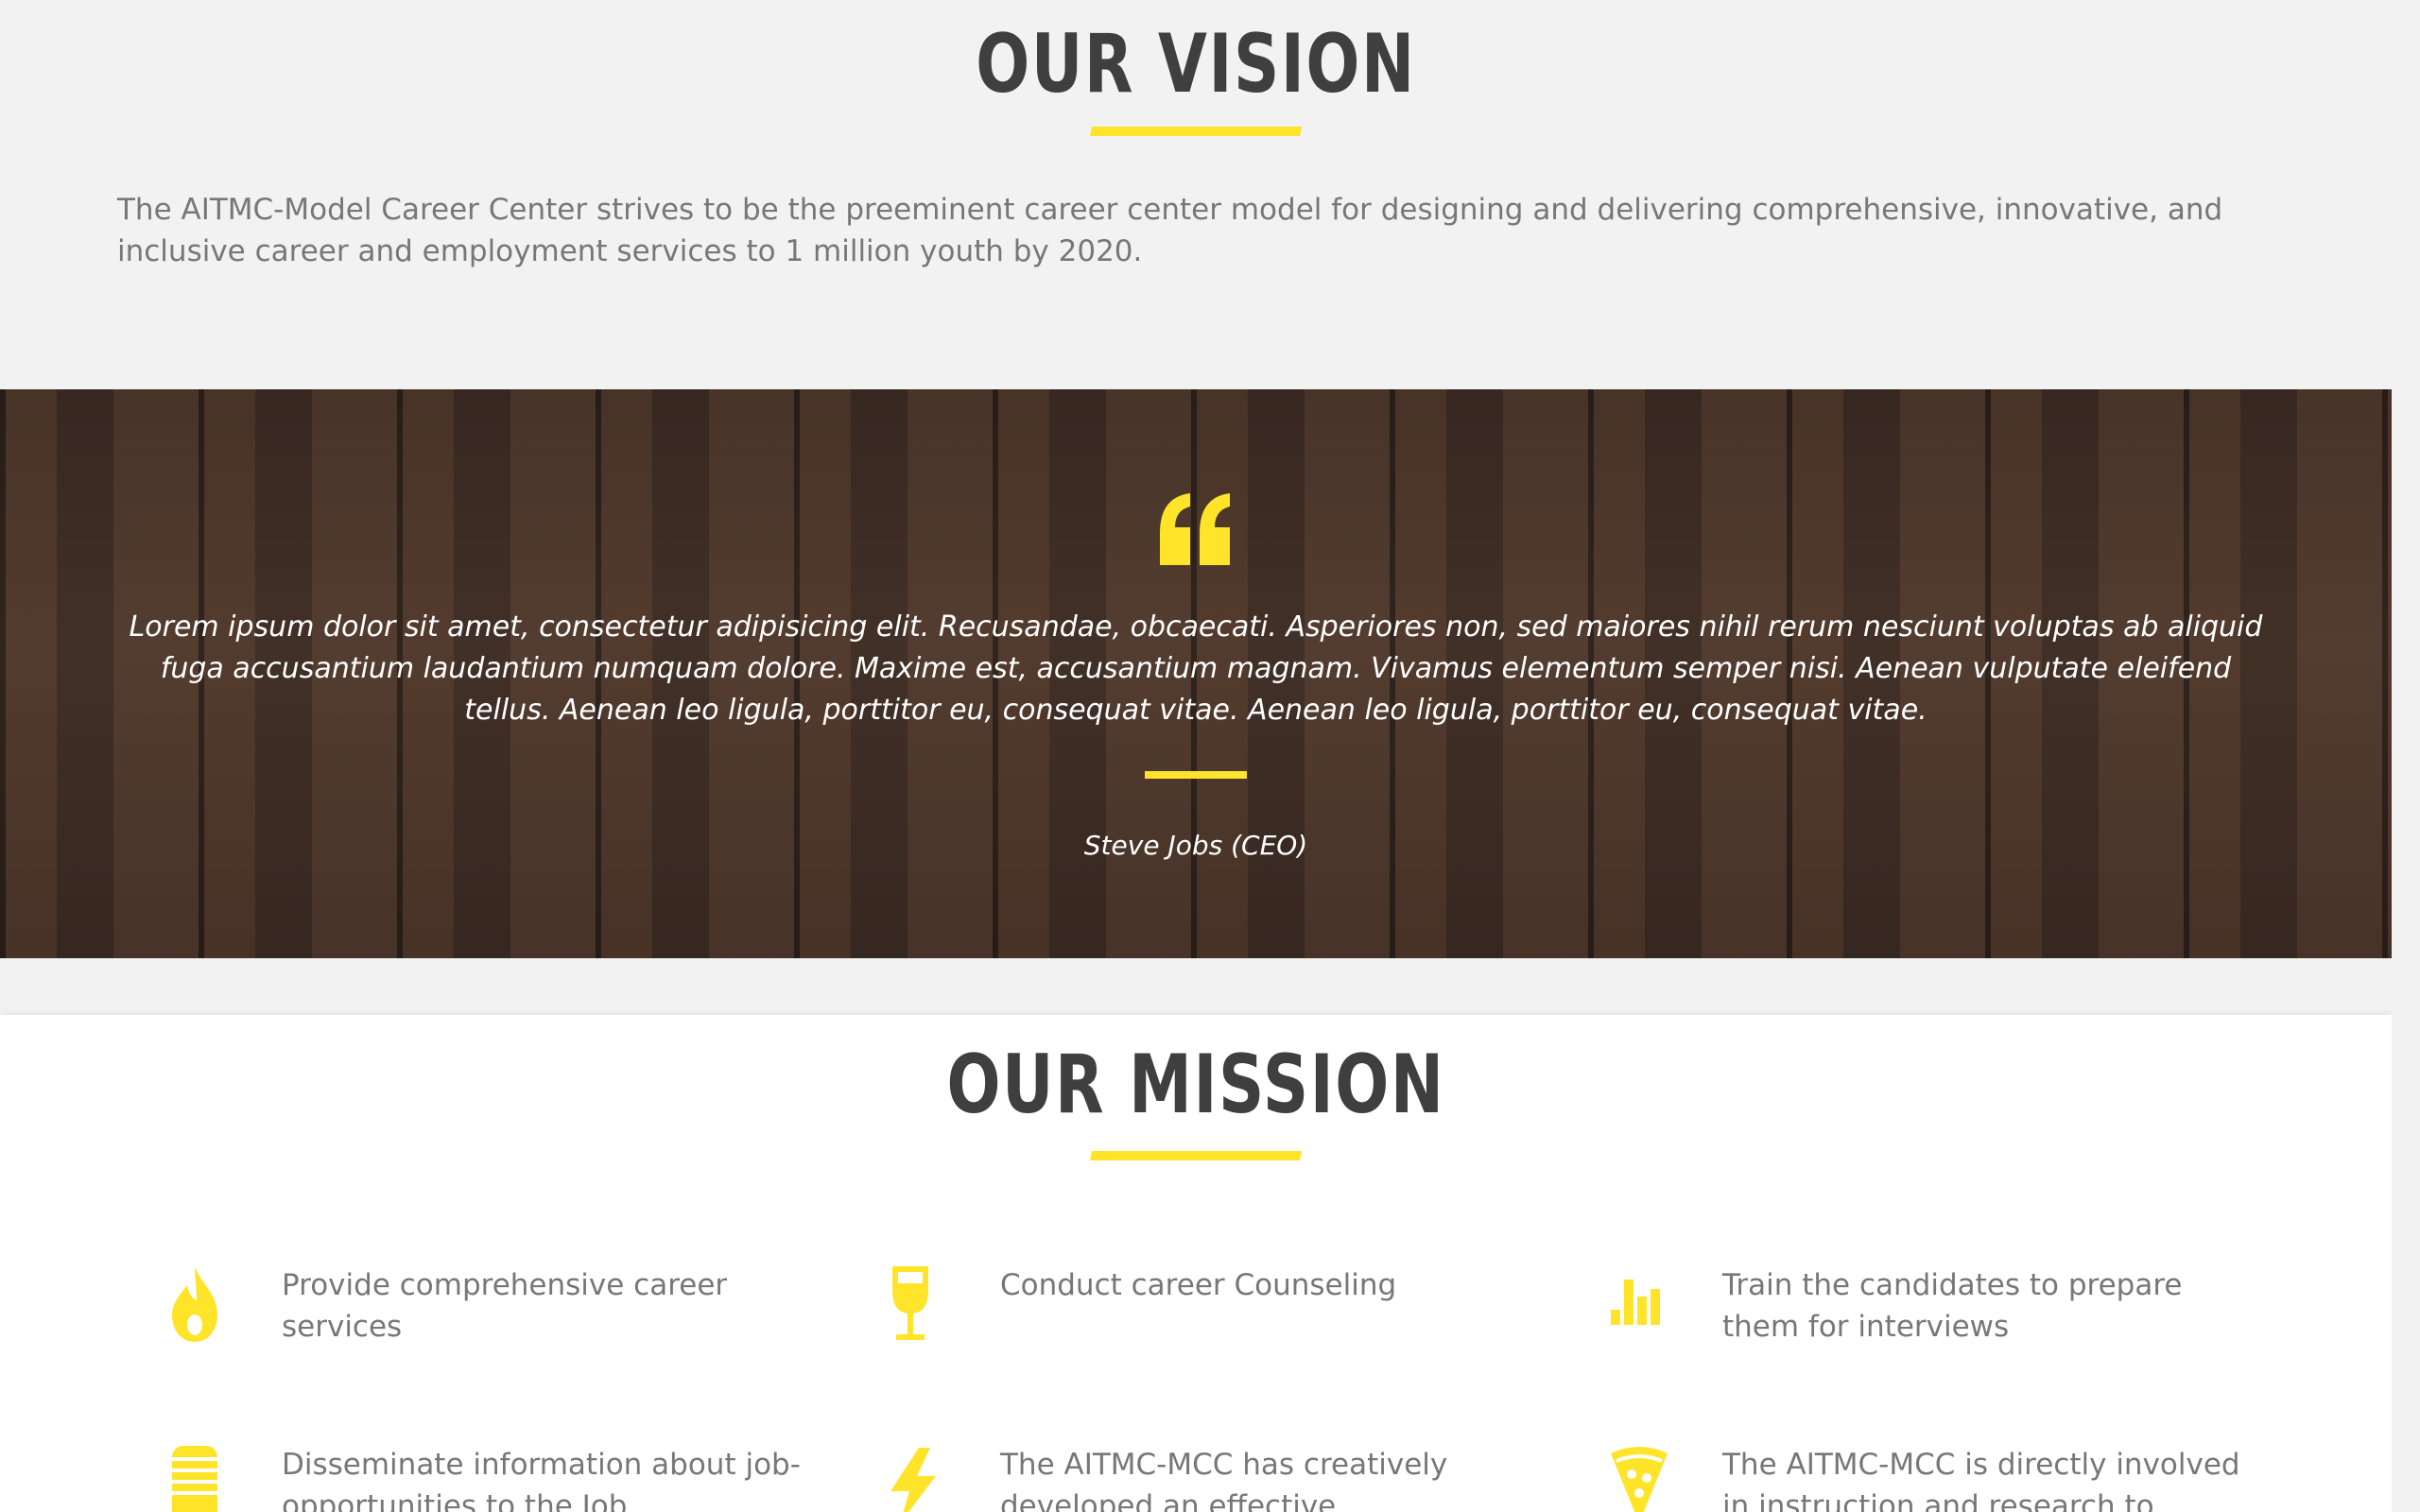 Image resolution: width=2420 pixels, height=1512 pixels. What do you see at coordinates (913, 1480) in the screenshot?
I see `lightning-icon` at bounding box center [913, 1480].